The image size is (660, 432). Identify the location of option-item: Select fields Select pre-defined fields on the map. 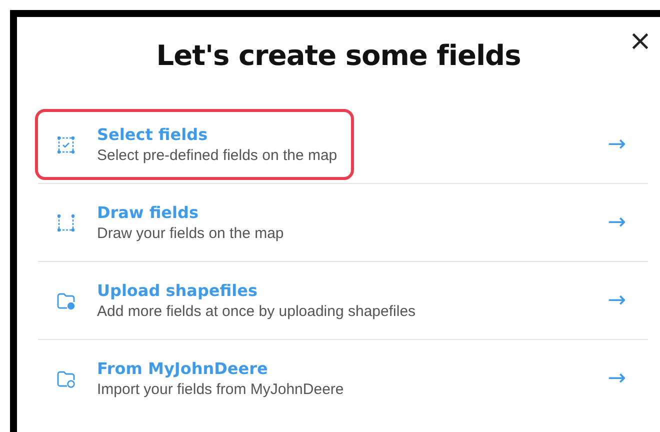
(194, 144).